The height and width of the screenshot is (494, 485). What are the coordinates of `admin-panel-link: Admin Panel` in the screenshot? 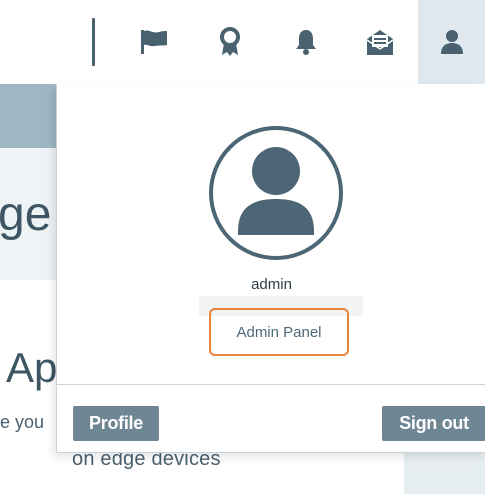 It's located at (279, 332).